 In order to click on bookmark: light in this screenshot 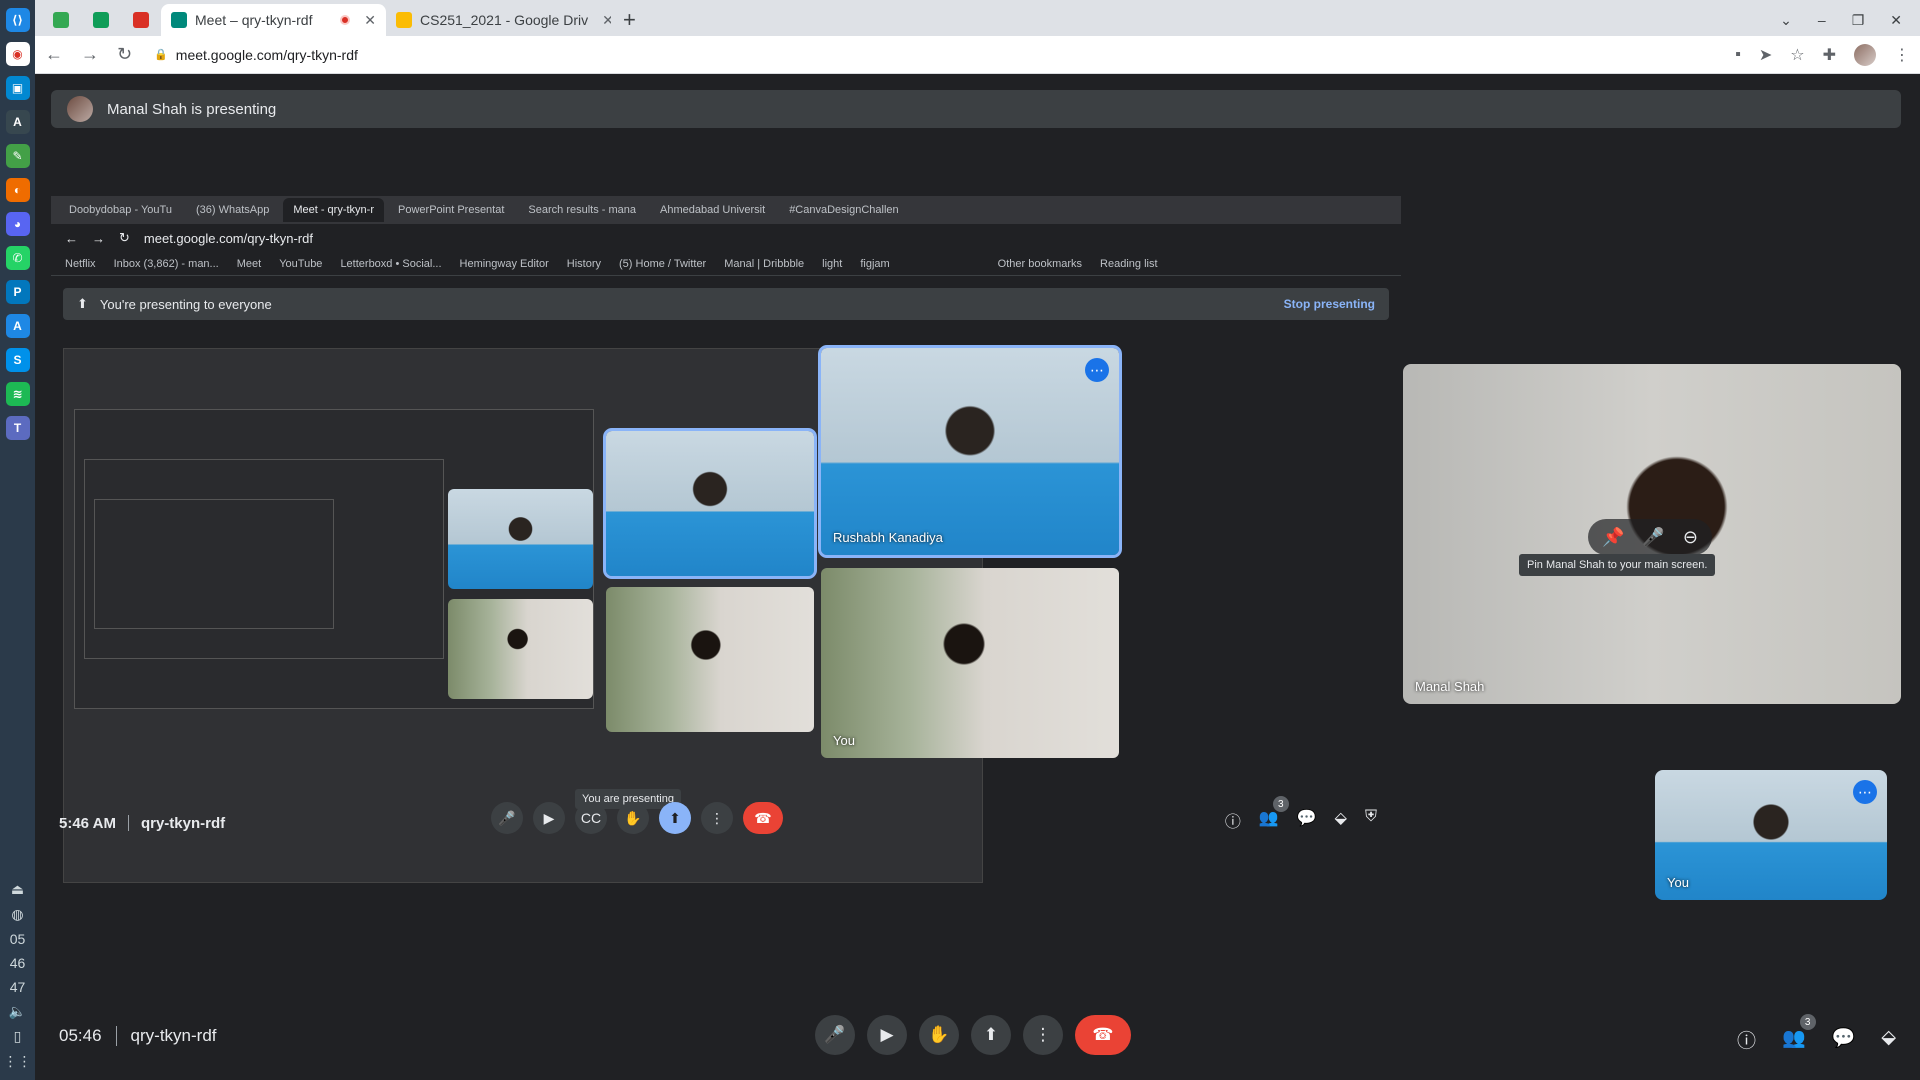, I will do `click(832, 263)`.